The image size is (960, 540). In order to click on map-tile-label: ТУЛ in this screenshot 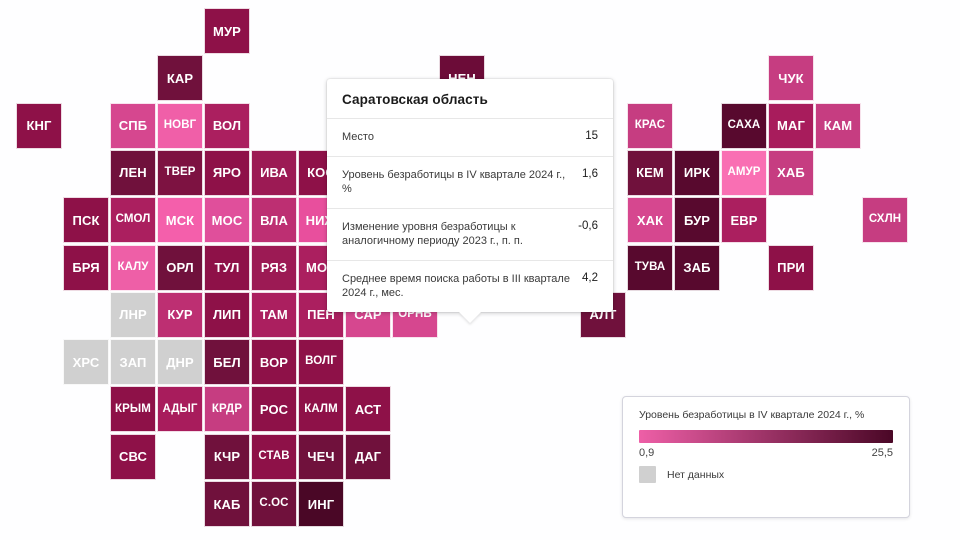, I will do `click(227, 267)`.